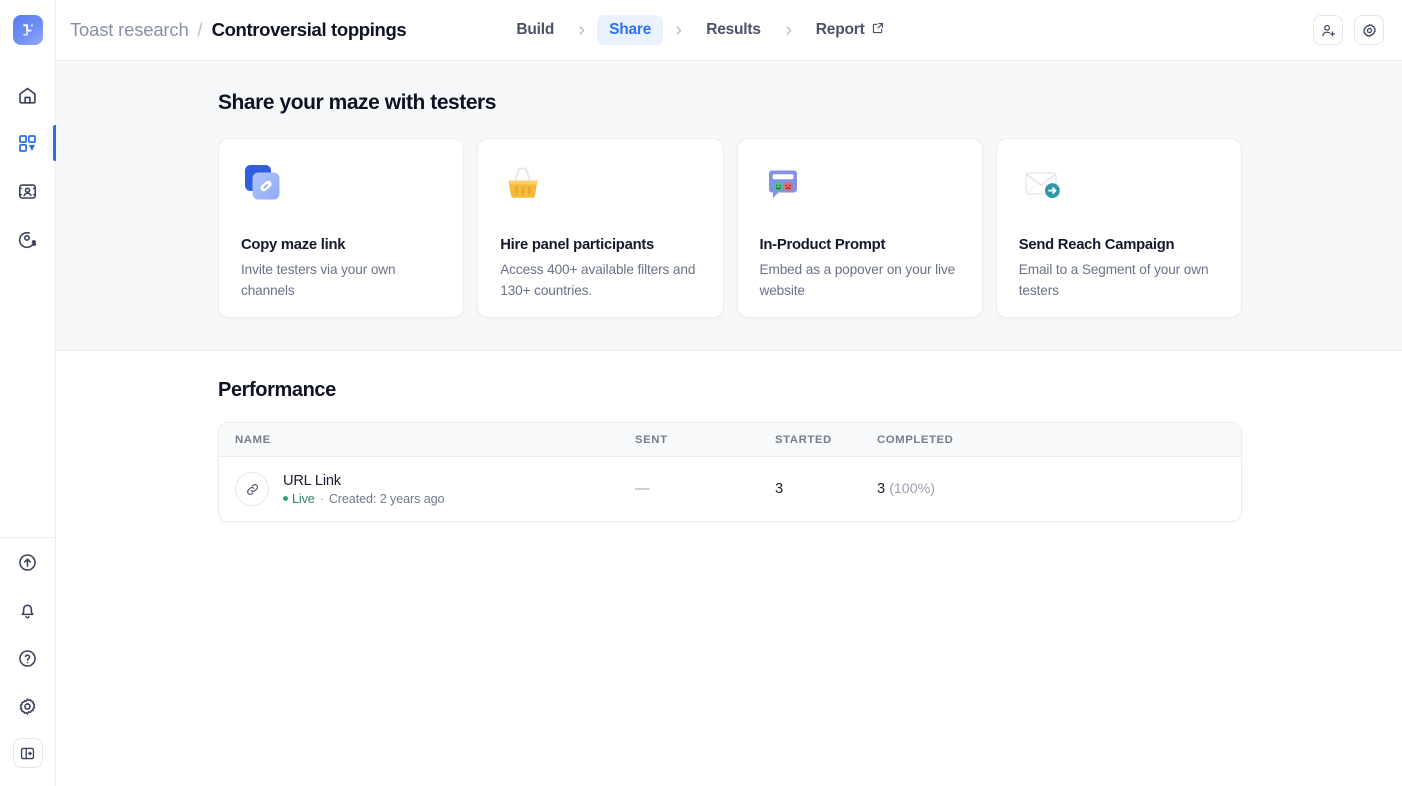 This screenshot has width=1402, height=786. I want to click on row-sent: —, so click(642, 489).